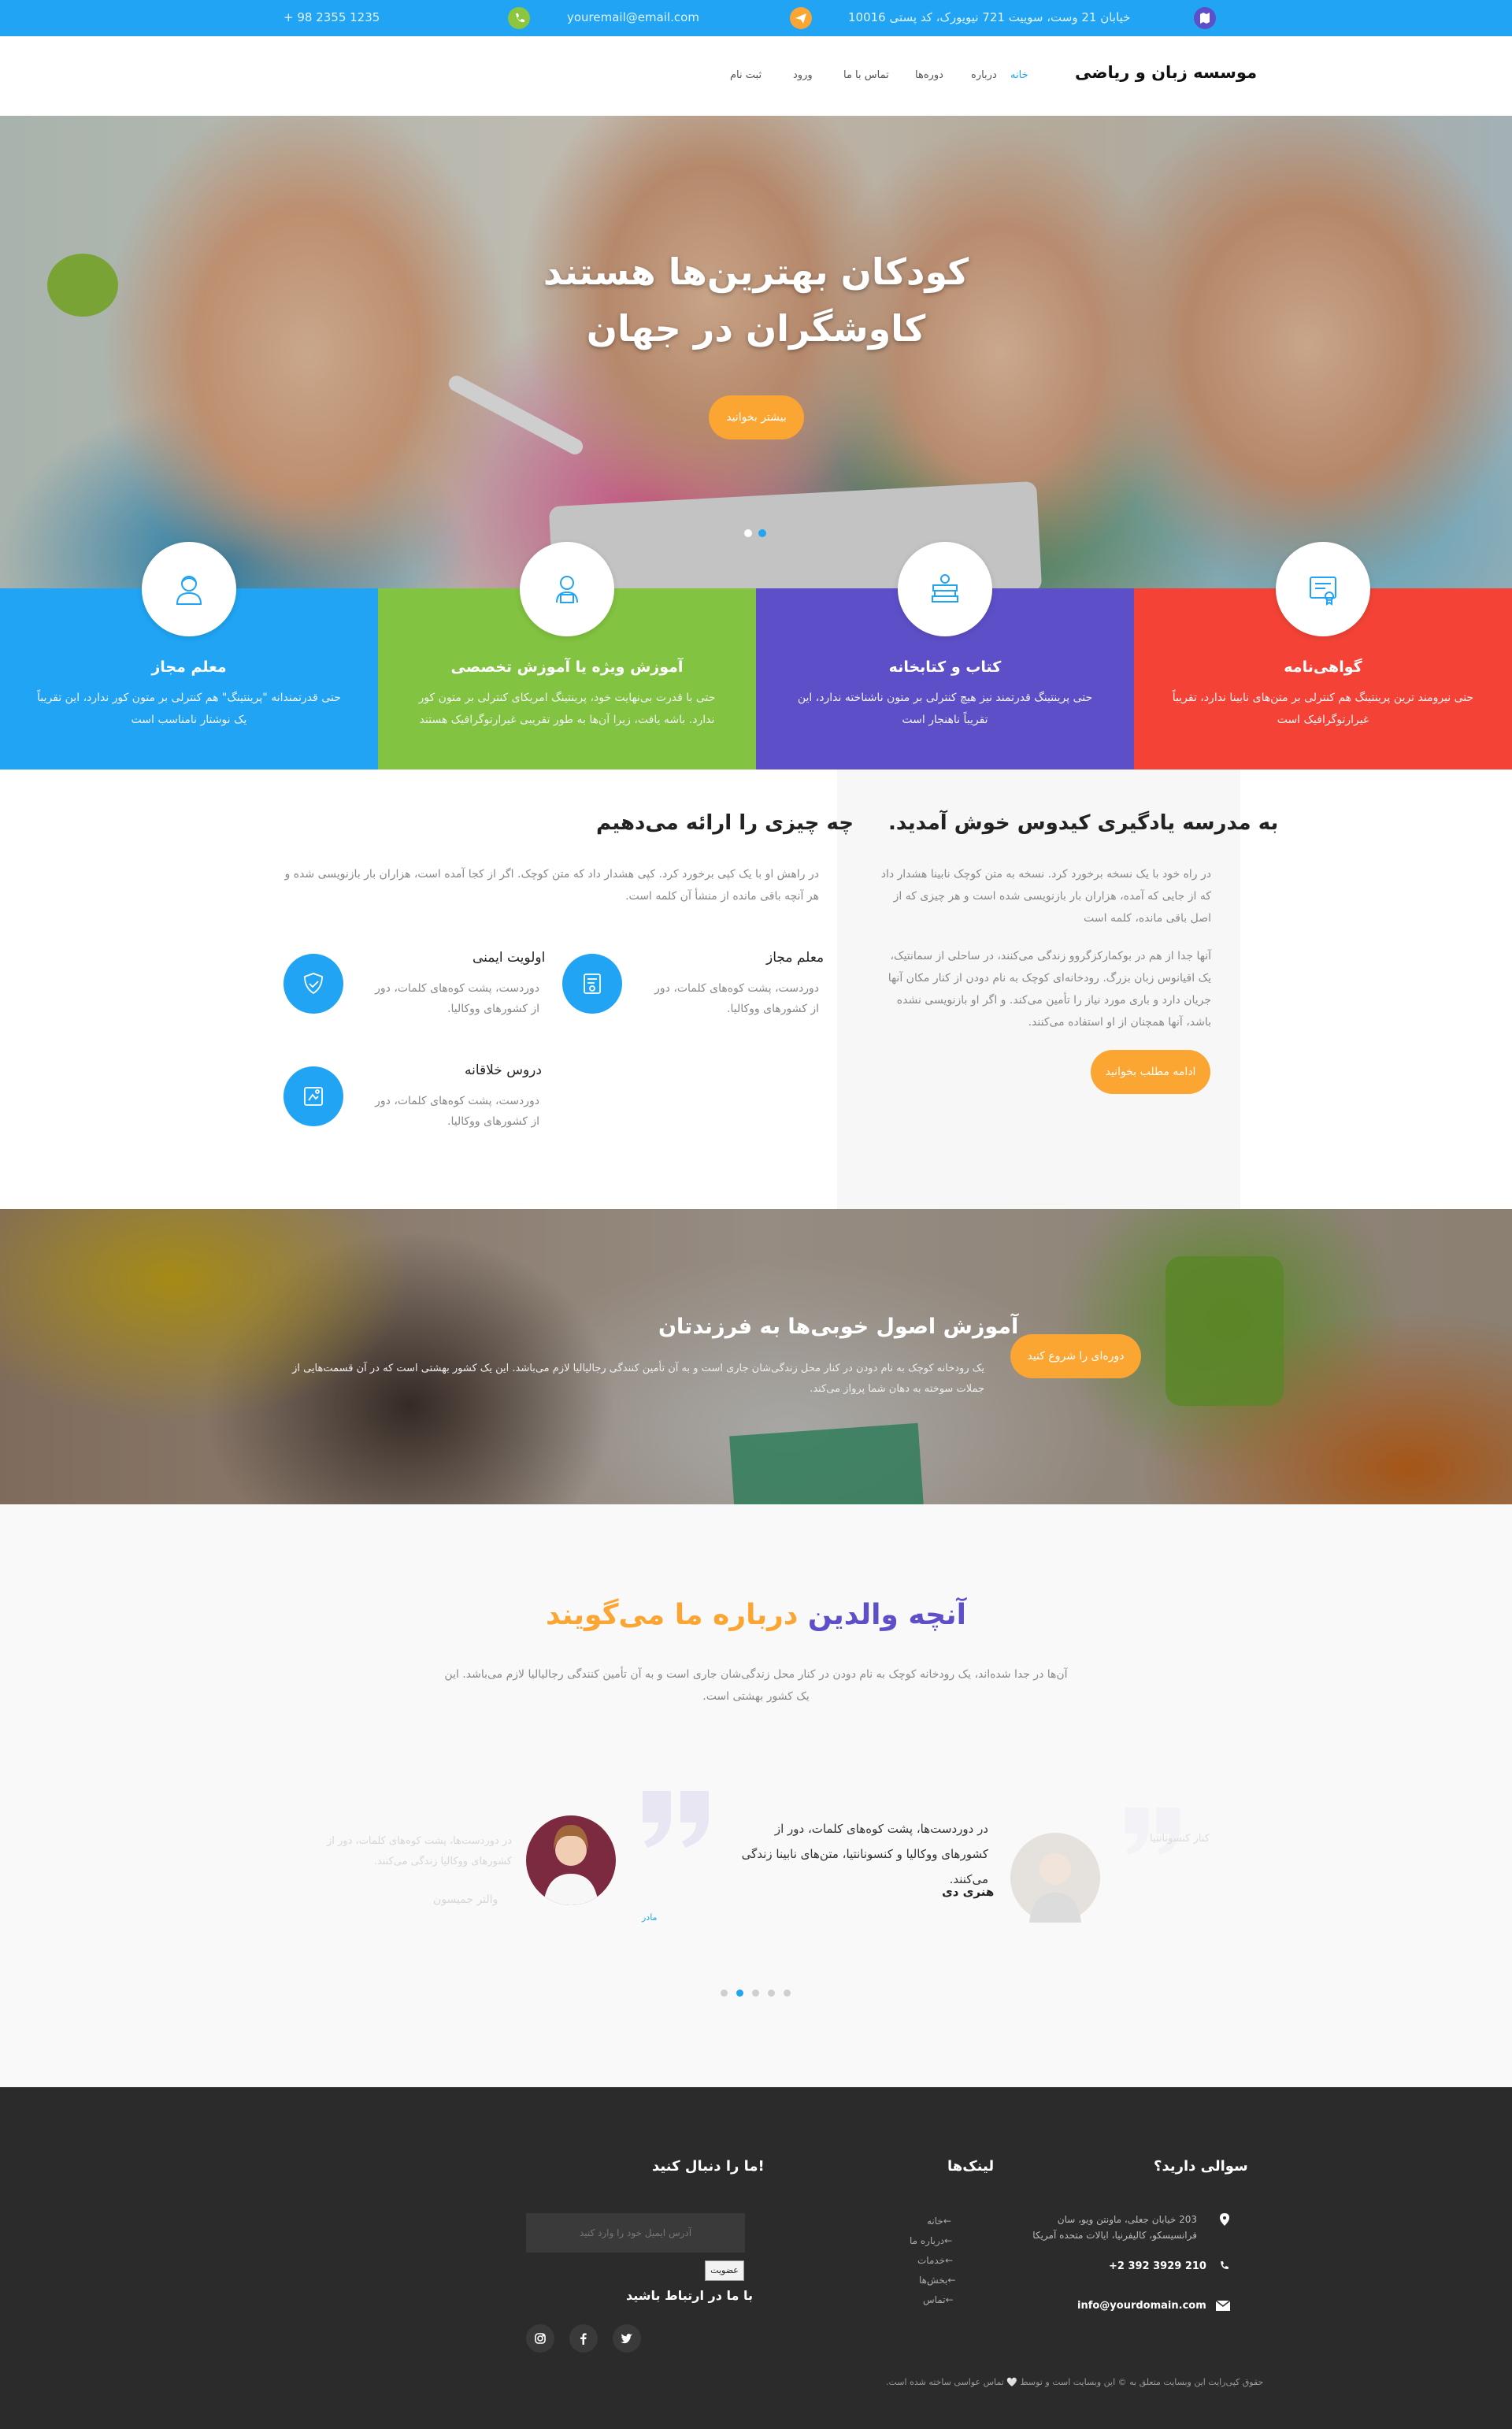 The height and width of the screenshot is (2429, 1512). I want to click on side-right-parent-avatar, so click(1055, 1878).